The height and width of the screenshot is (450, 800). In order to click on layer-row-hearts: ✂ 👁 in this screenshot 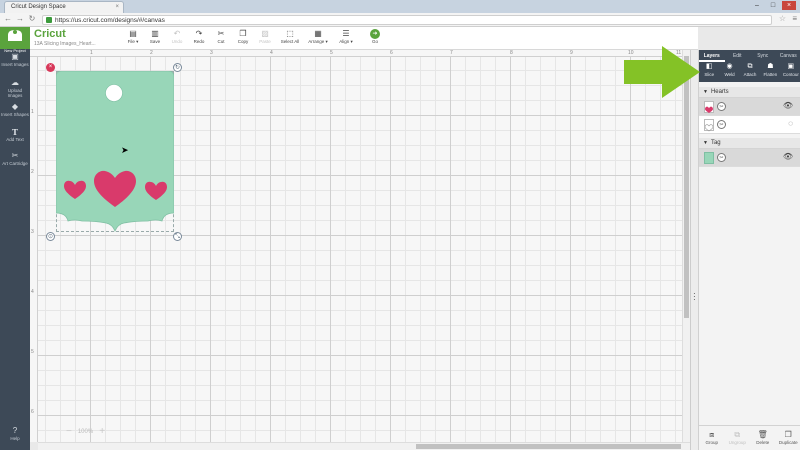, I will do `click(749, 107)`.